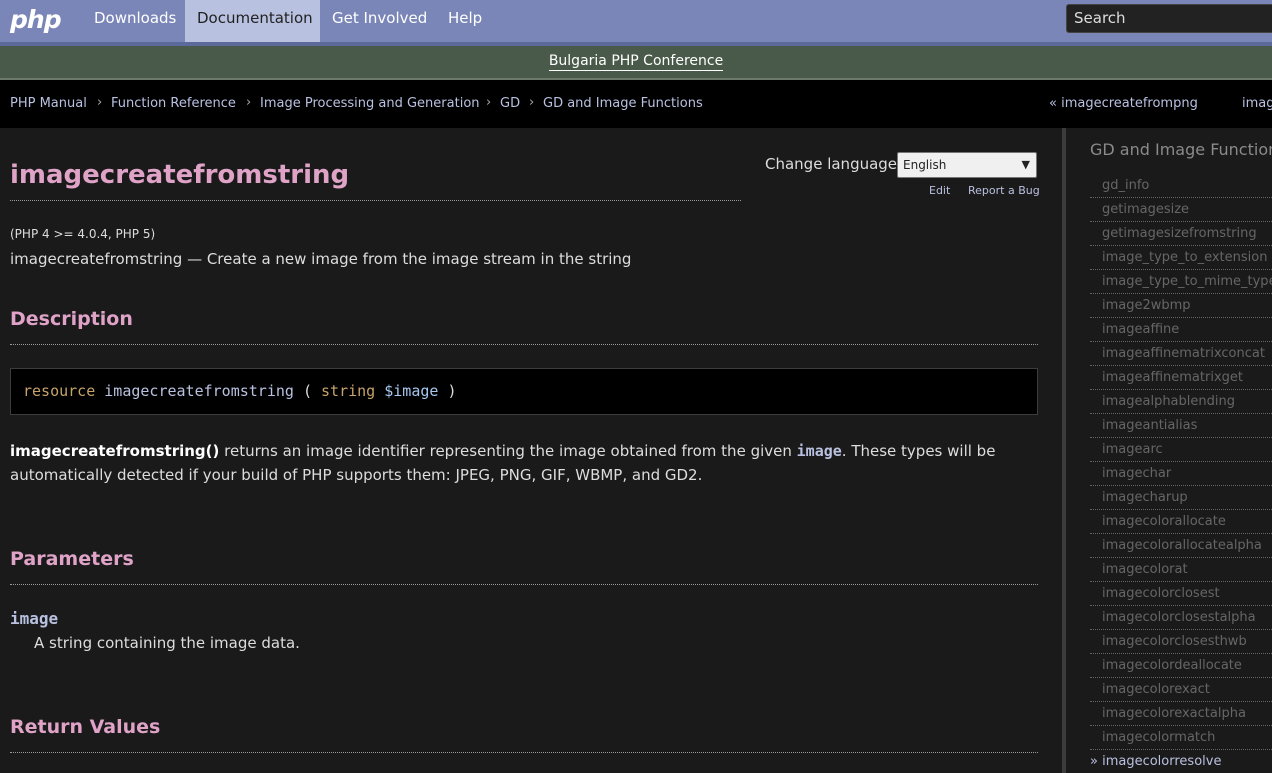 The image size is (1272, 773). I want to click on param-ref: image, so click(819, 451).